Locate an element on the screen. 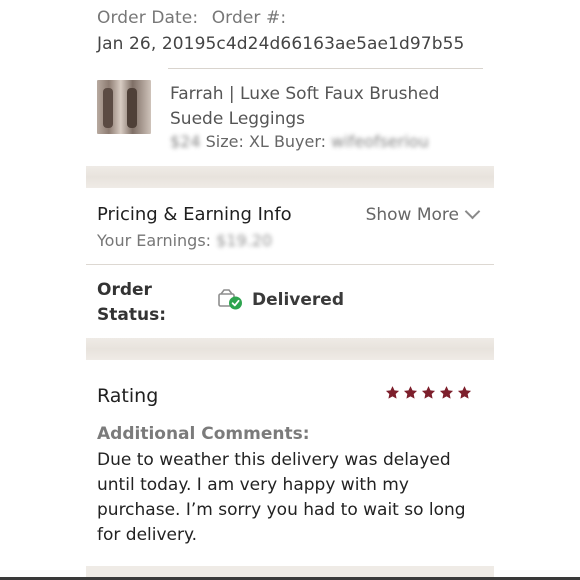 The image size is (580, 580). order-status-label: Order Status: is located at coordinates (131, 302).